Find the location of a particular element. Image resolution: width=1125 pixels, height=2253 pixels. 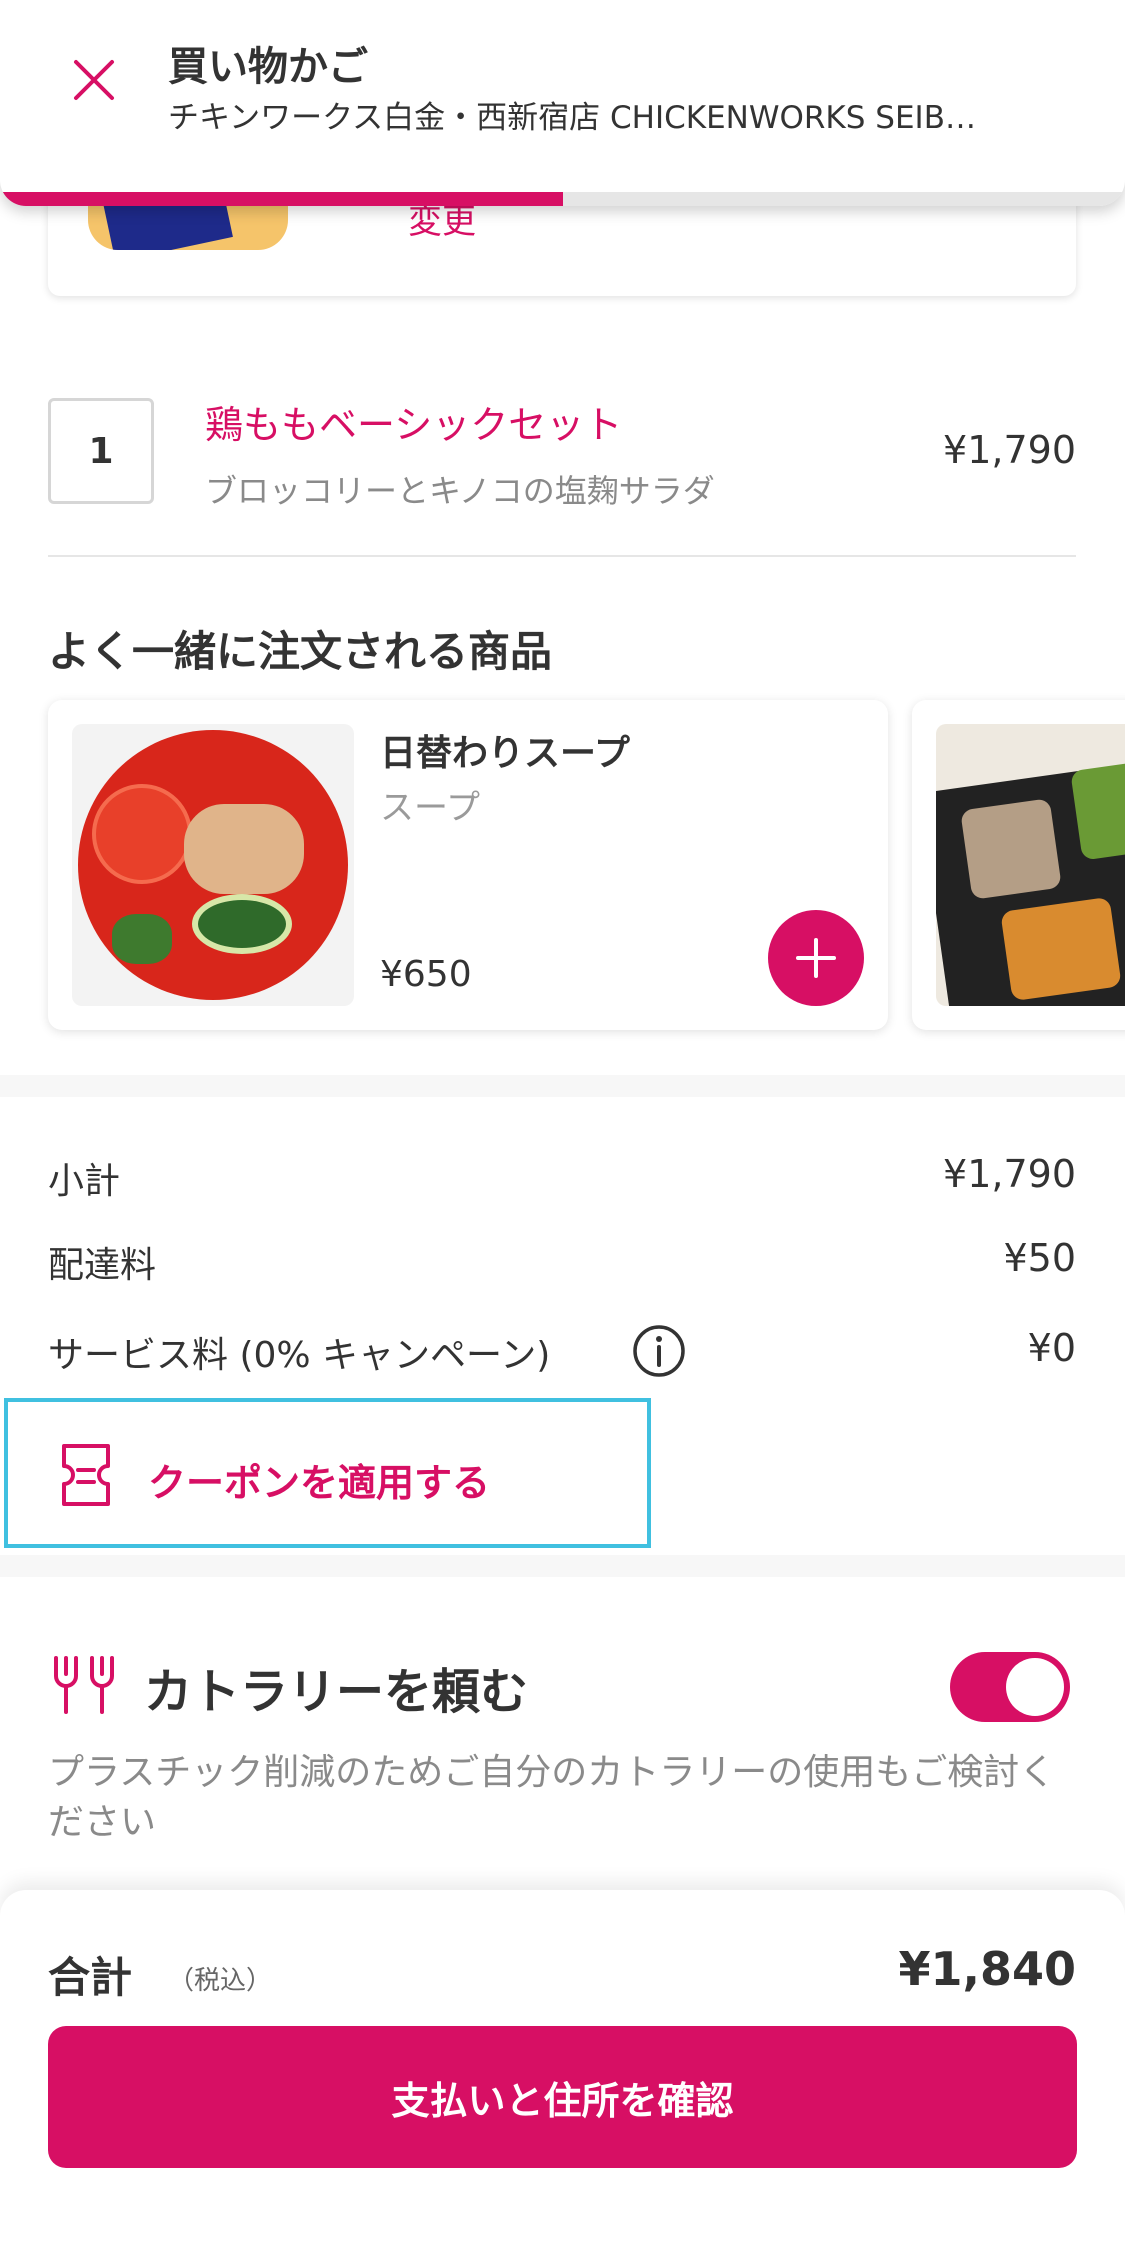

plus-icon is located at coordinates (816, 958).